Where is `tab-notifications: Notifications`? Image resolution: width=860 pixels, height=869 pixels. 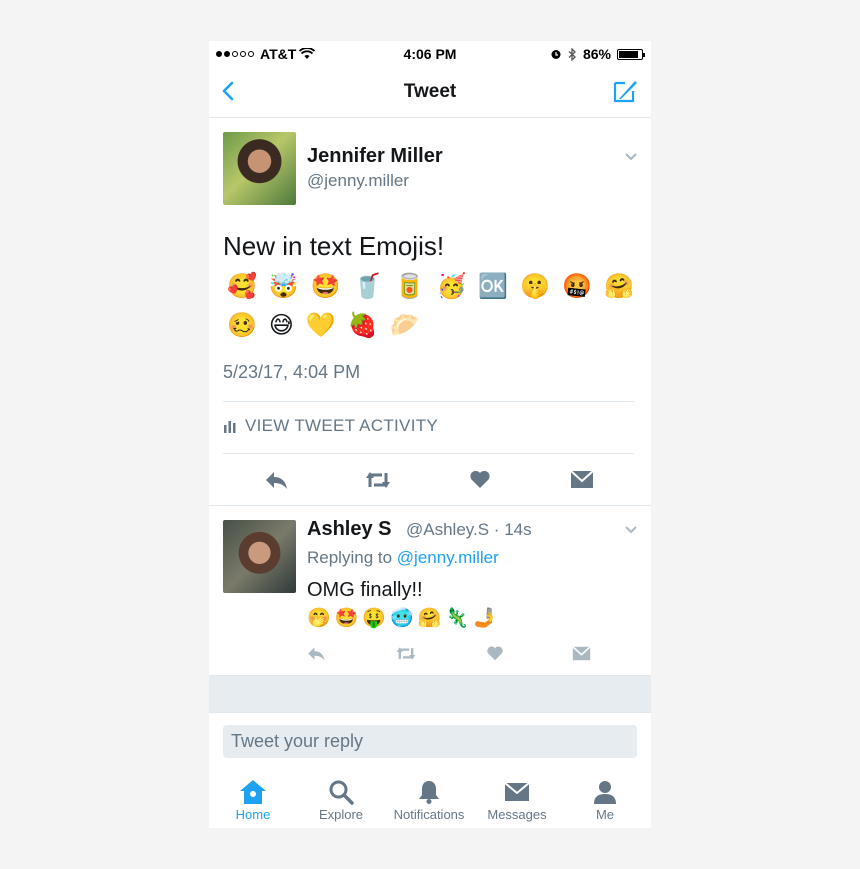
tab-notifications: Notifications is located at coordinates (429, 796).